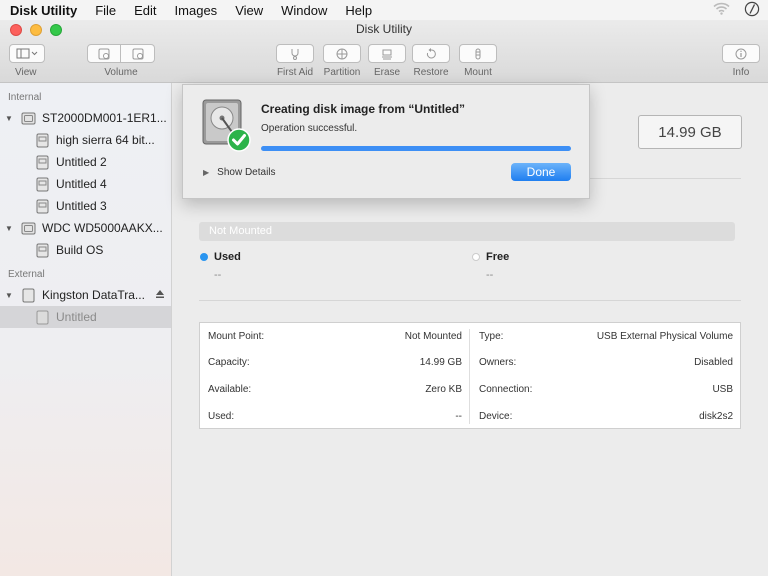  I want to click on volume-segmented, so click(121, 53).